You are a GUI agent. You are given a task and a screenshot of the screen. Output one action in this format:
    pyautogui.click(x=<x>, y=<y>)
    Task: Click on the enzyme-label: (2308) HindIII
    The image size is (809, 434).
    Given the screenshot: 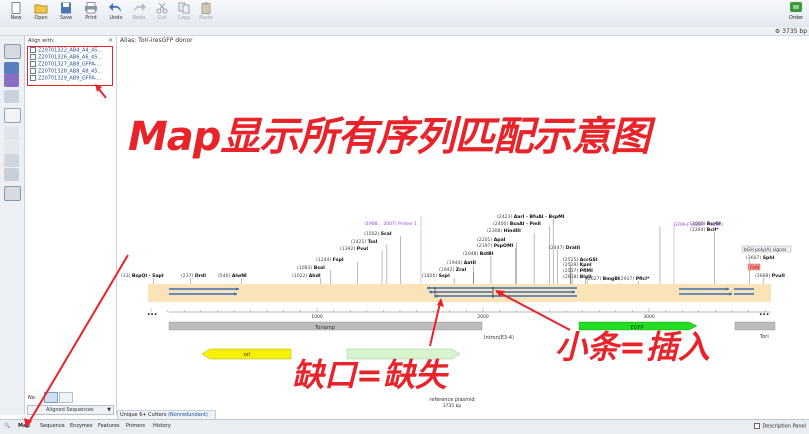 What is the action you would take?
    pyautogui.click(x=504, y=231)
    